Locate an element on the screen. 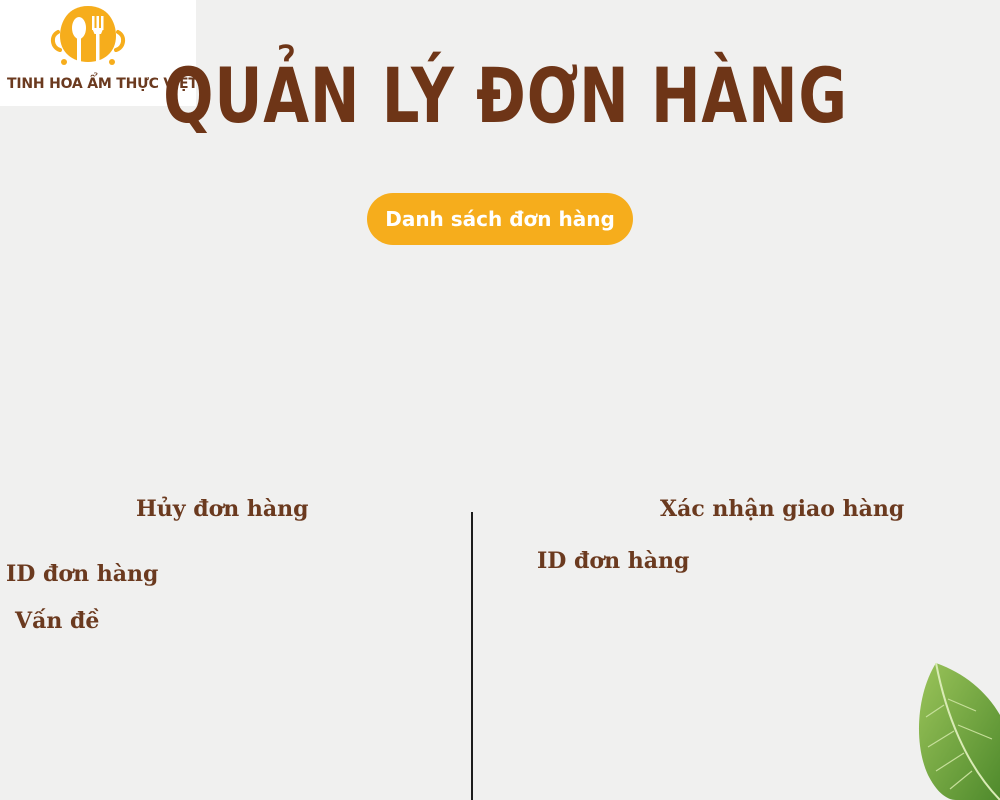 The image size is (1000, 800). confirm-order-id-label: ID đơn hàng is located at coordinates (613, 561).